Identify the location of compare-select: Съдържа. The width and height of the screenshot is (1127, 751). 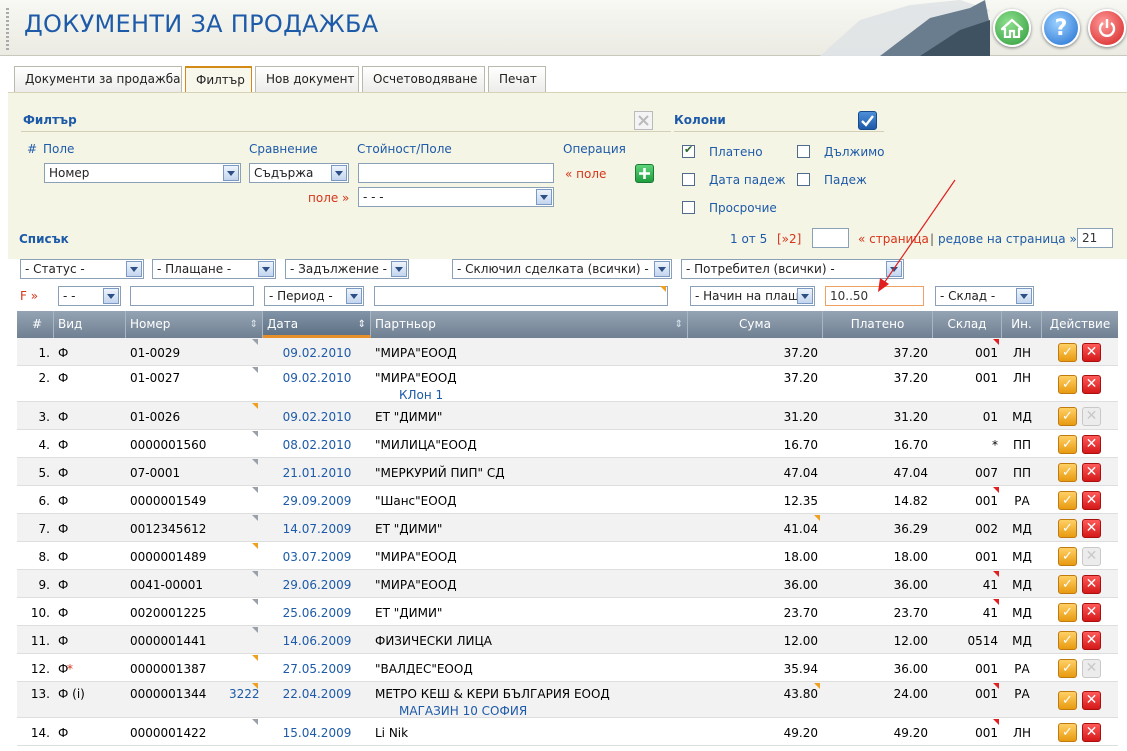
(299, 173).